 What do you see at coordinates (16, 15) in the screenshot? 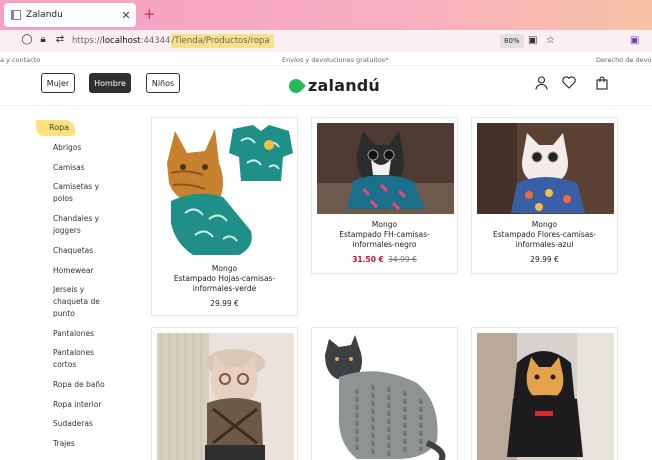
I see `tab-favicon-icon` at bounding box center [16, 15].